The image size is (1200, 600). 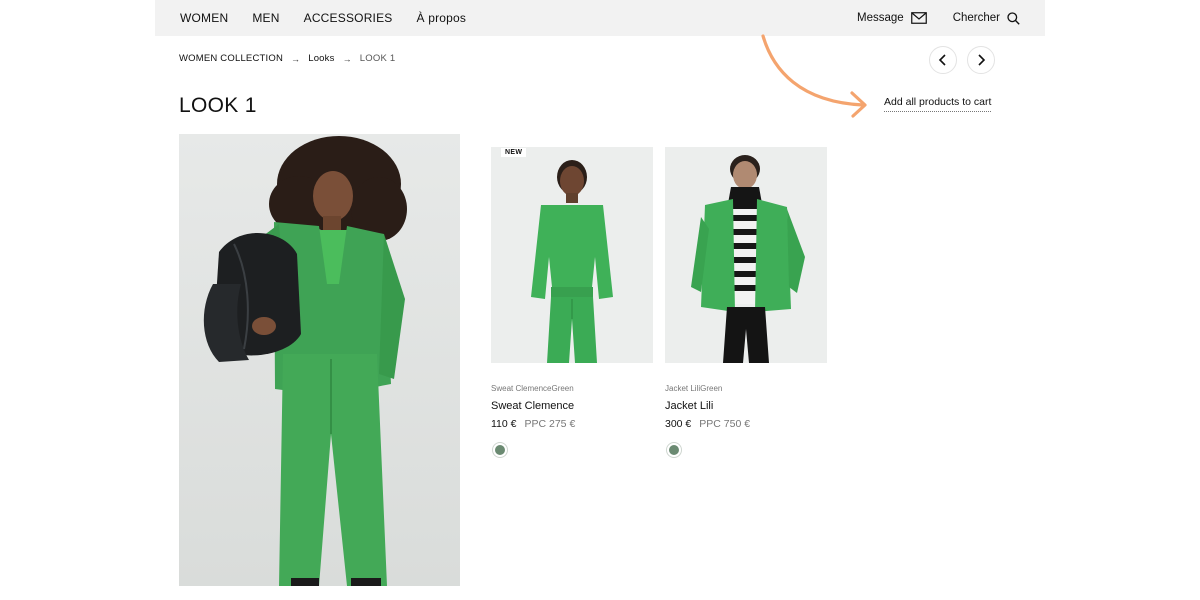 I want to click on product-ppc-price: PPC 275 €, so click(x=550, y=424).